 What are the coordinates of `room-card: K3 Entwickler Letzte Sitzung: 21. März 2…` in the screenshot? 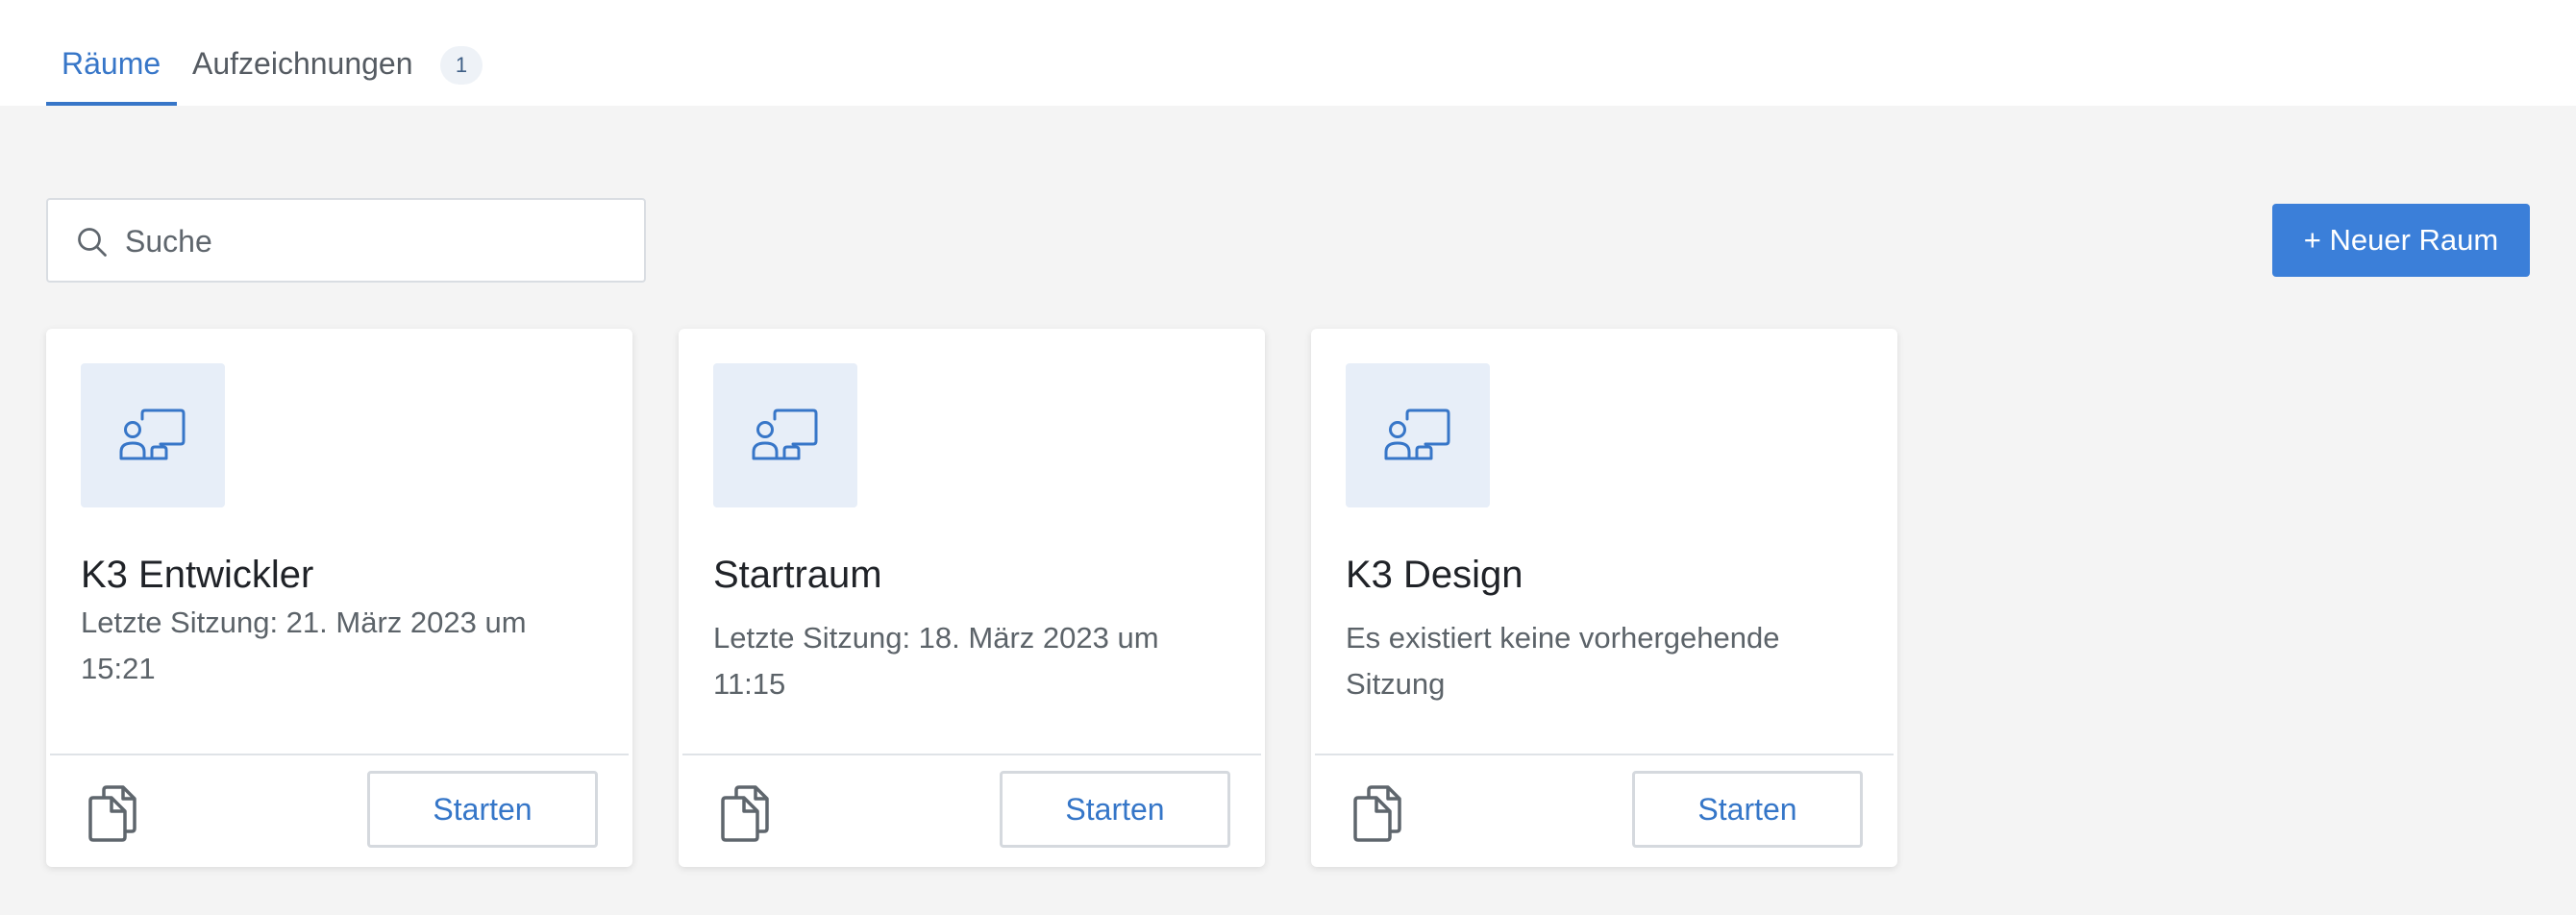 It's located at (339, 598).